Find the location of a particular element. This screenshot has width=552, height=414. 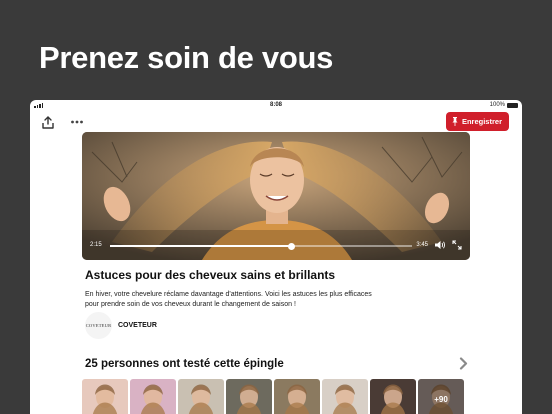

current-time: 2:15 is located at coordinates (96, 245).